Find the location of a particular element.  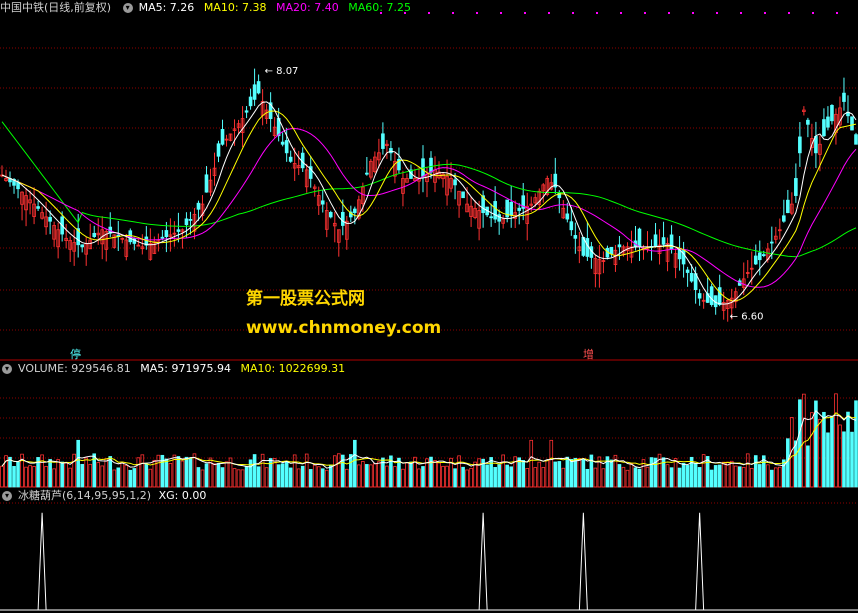

ma20-value: MA20: 7.40 is located at coordinates (307, 7).